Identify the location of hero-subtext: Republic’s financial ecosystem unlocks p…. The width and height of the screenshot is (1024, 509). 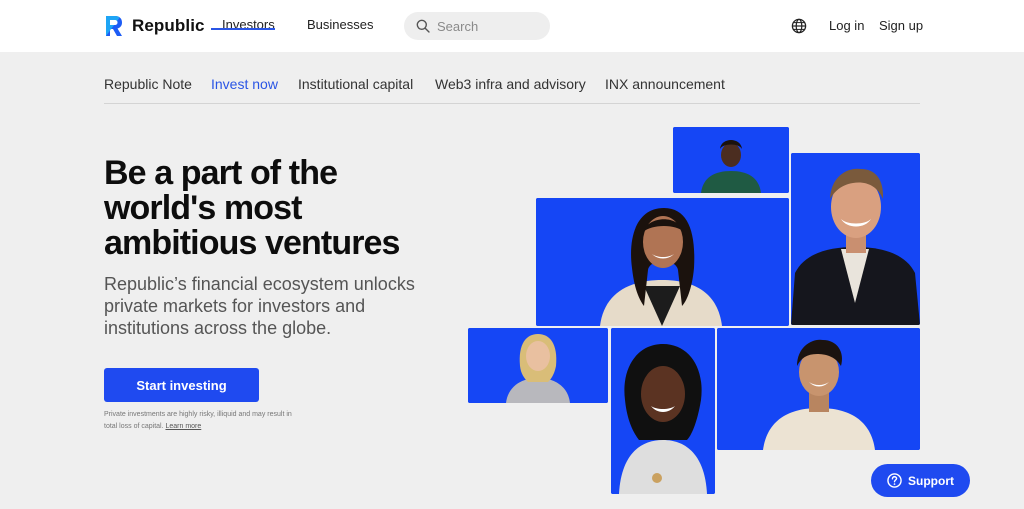
(259, 306).